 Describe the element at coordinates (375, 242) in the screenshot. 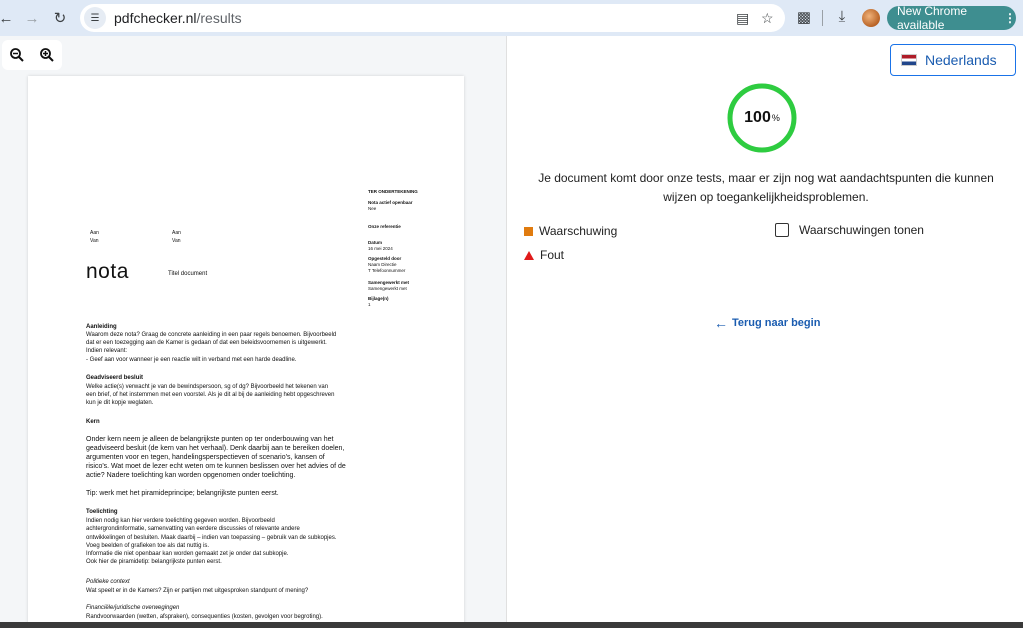

I see `meta-datum-label: Datum` at that location.